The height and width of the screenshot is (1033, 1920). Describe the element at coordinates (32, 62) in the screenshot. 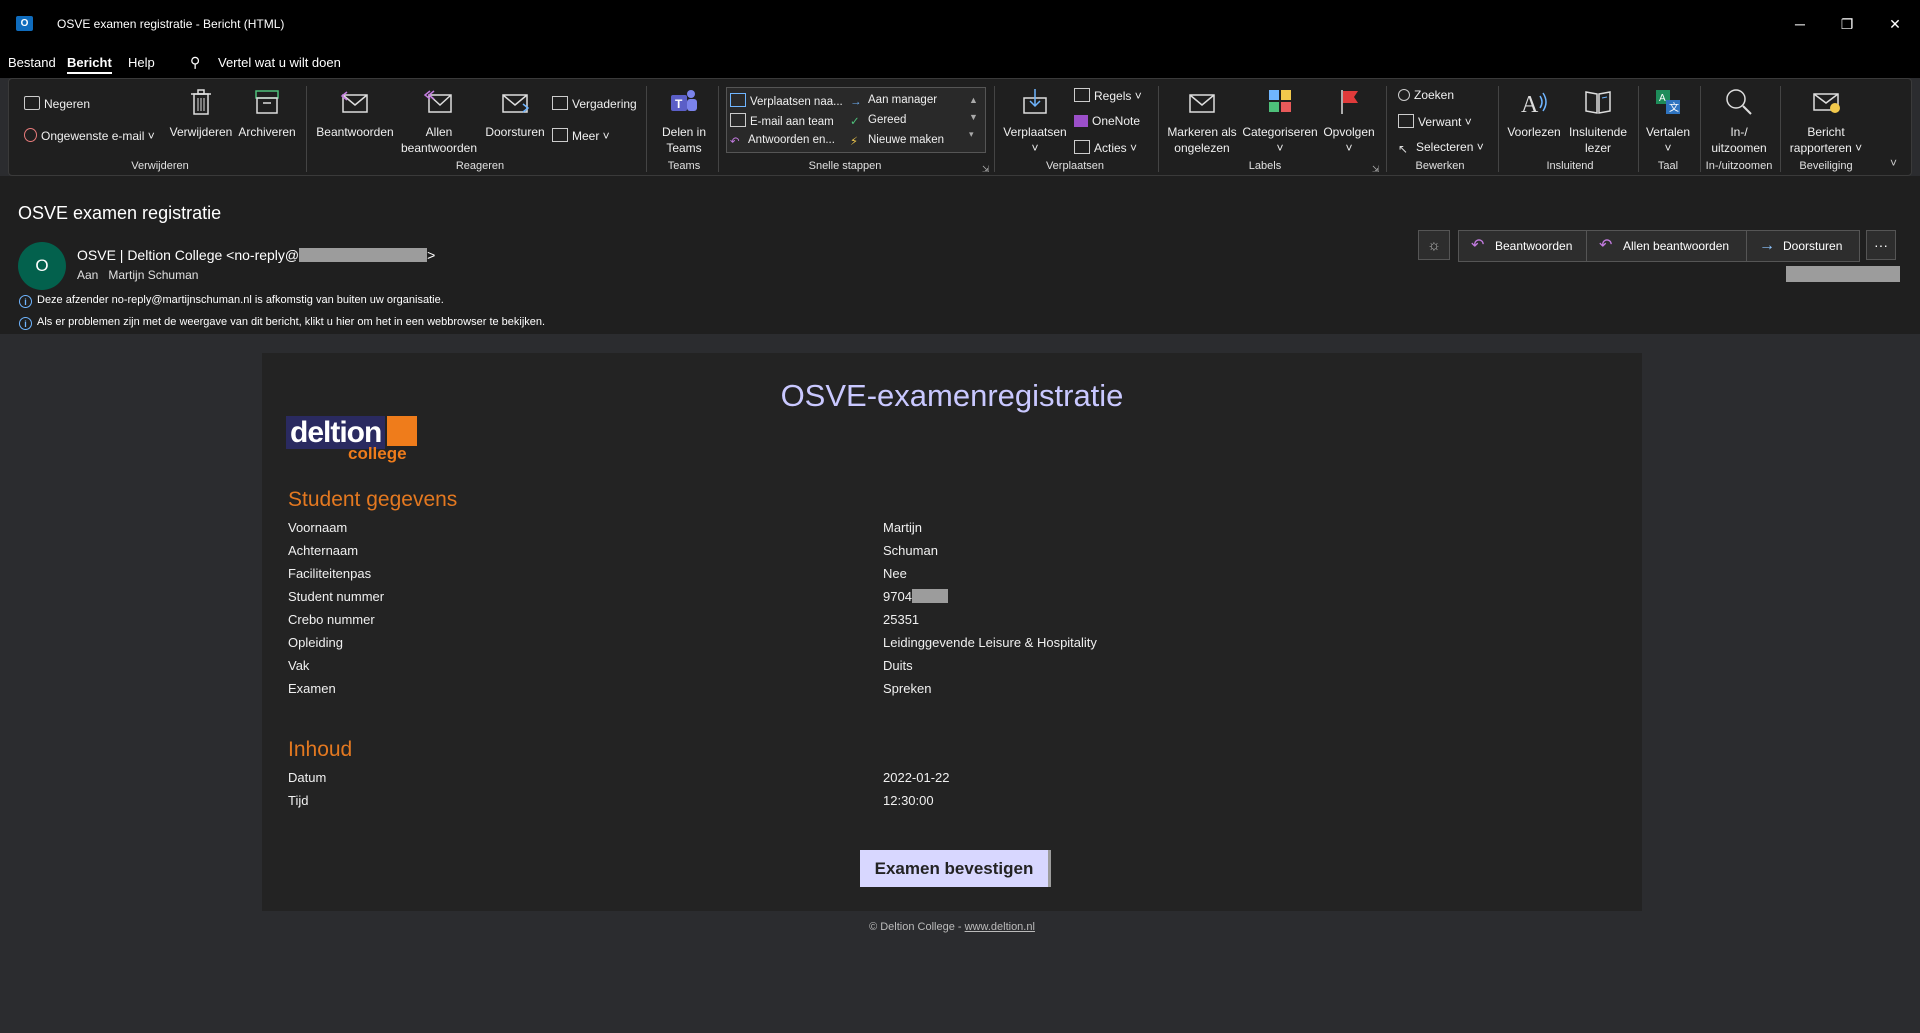

I see `menu-bestand: Bestand` at that location.